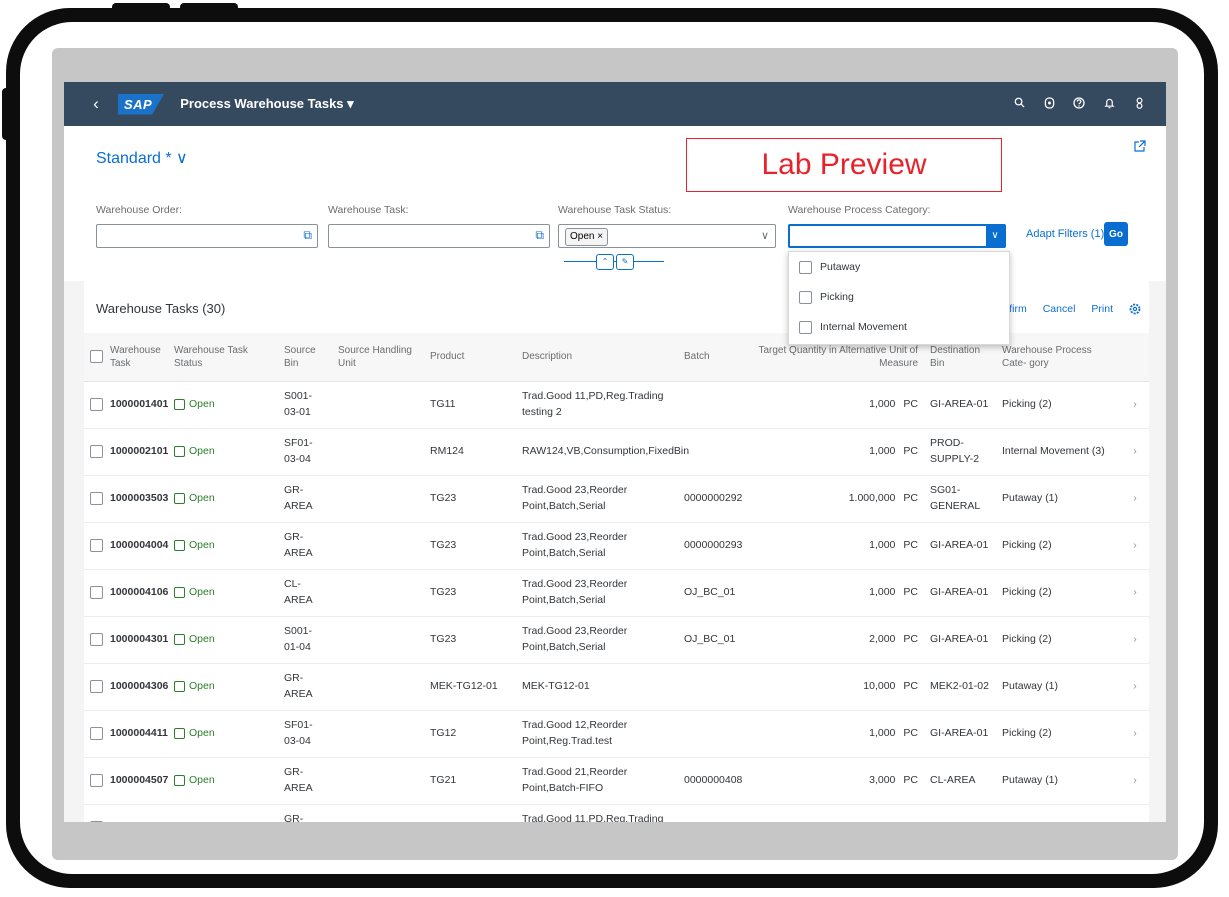  Describe the element at coordinates (897, 236) in the screenshot. I see `process-category-multicombo: ∨` at that location.